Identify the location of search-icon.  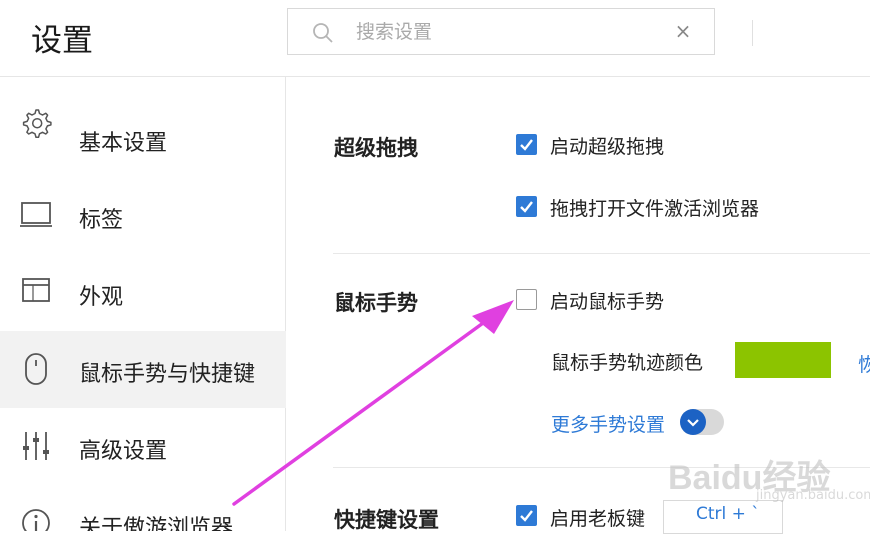
(323, 33).